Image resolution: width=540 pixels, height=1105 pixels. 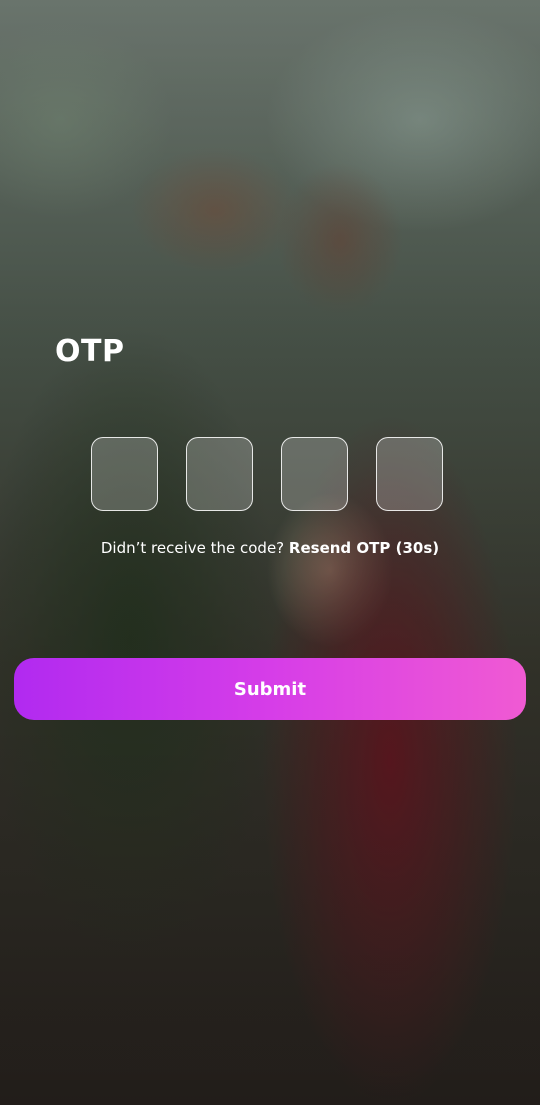 I want to click on submit-button: Submit, so click(x=270, y=689).